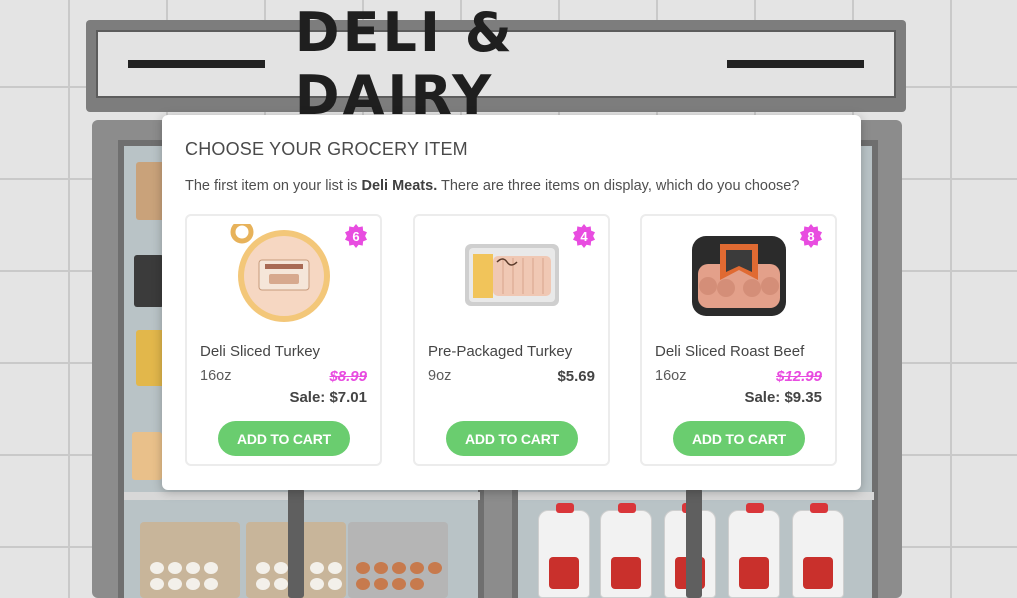  I want to click on quantity-badge: 6, so click(356, 236).